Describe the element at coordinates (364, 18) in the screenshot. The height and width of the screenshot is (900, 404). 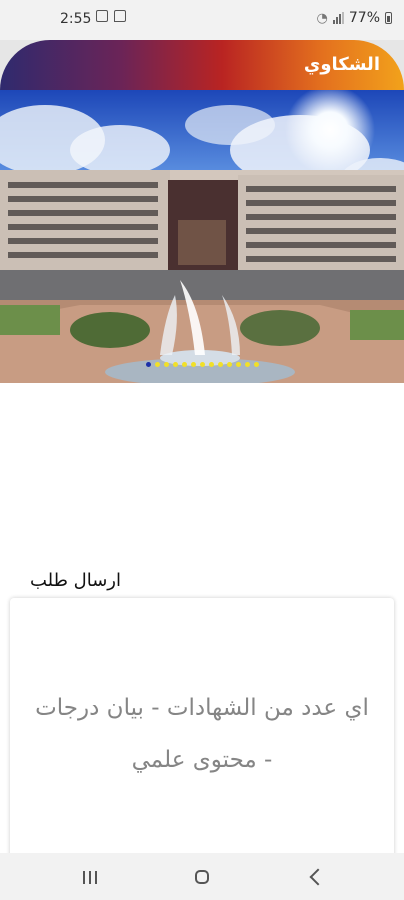
I see `battery-percent: 77%` at that location.